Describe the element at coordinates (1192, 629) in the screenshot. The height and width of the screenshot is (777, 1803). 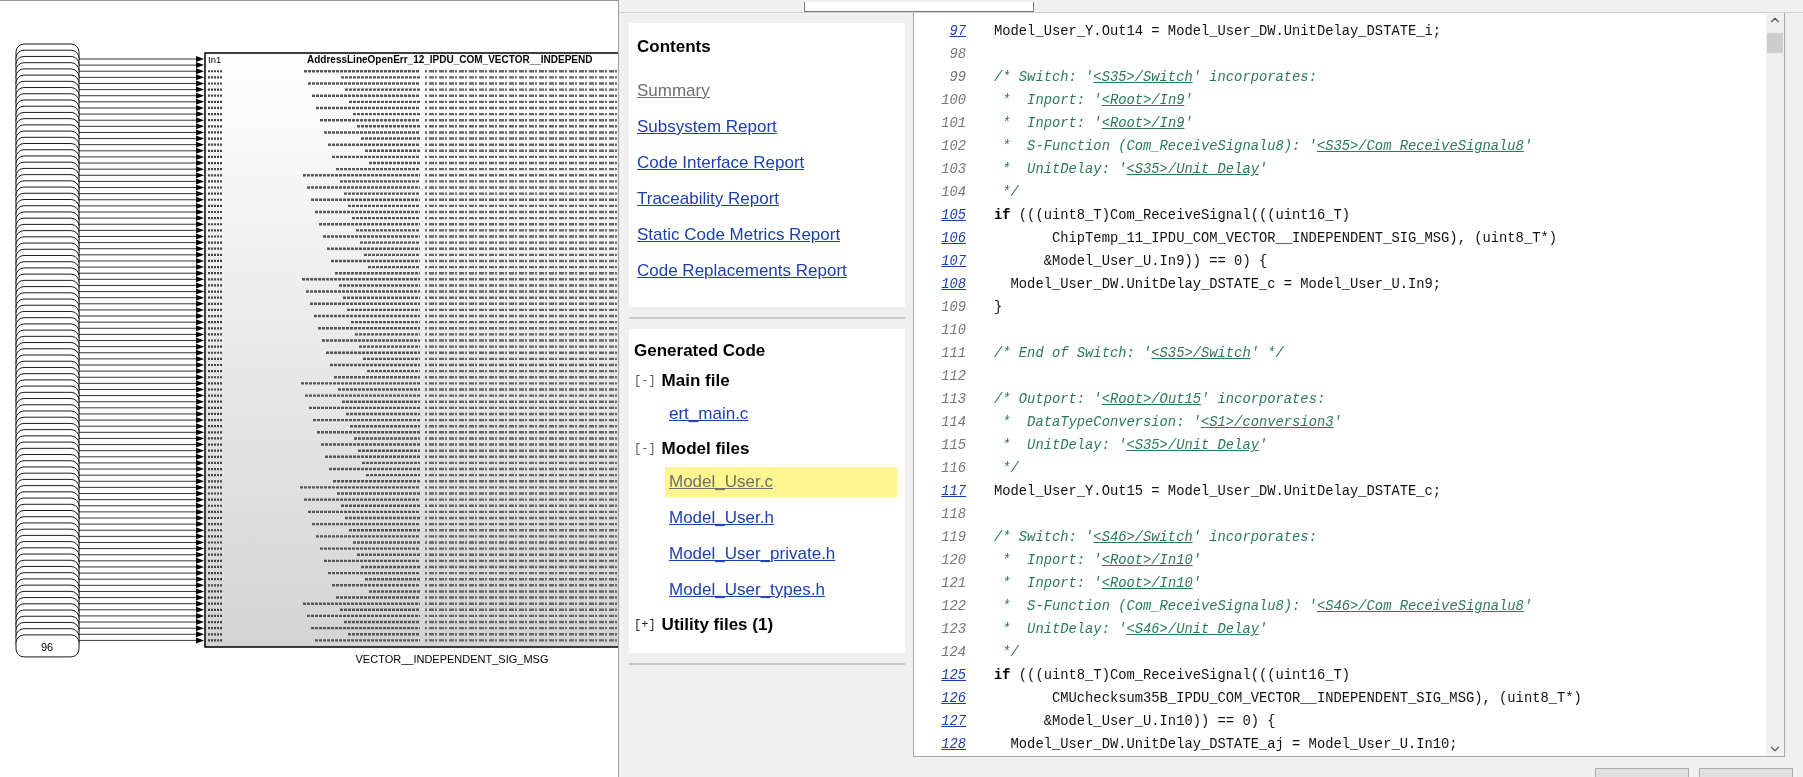
I see `code-link: <S46>/Unit Delay` at that location.